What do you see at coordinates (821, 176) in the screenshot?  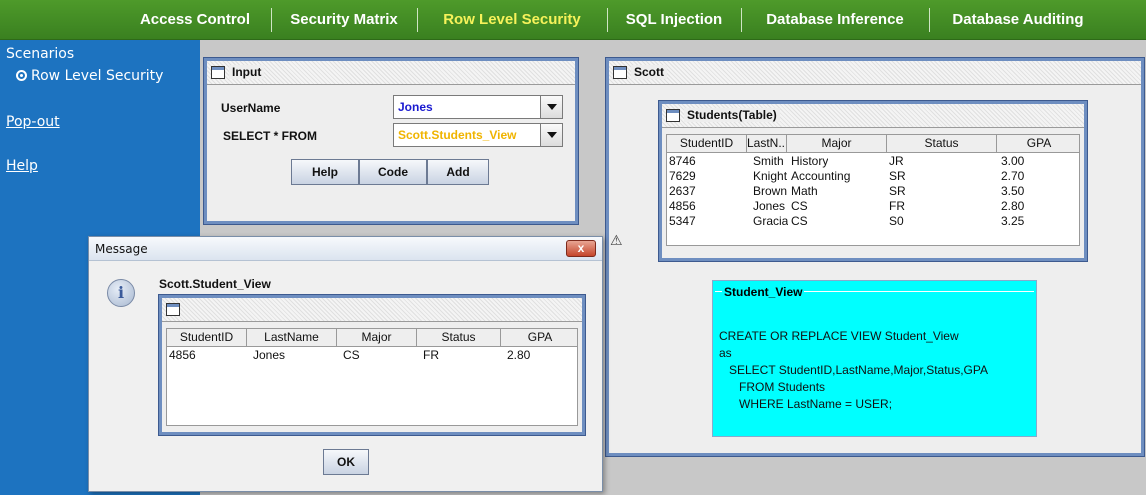 I see `cell-major: Accounting` at bounding box center [821, 176].